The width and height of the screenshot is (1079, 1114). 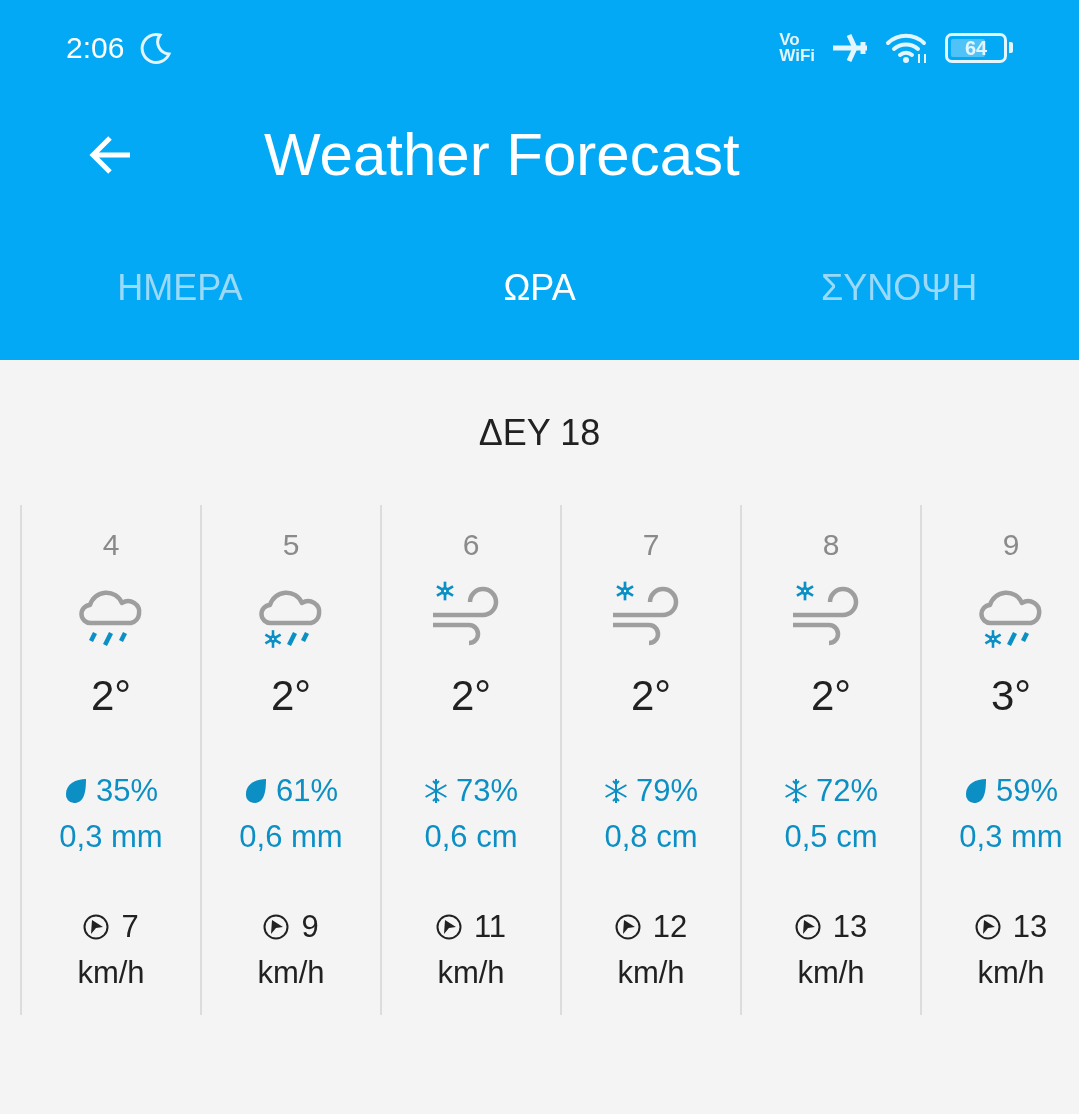 I want to click on back-arrow-icon, so click(x=110, y=155).